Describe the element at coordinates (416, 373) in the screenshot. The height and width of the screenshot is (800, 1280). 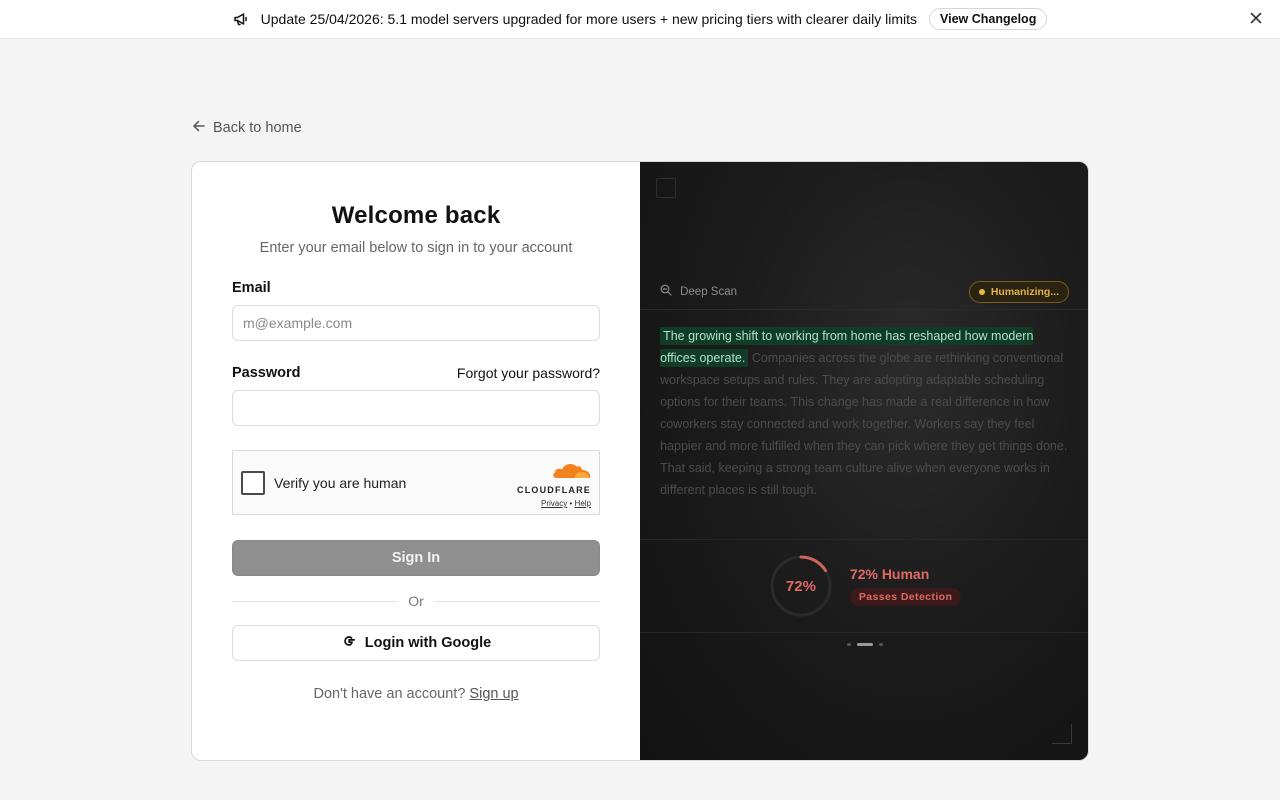
I see `password-label-row: Password Forgot your password?` at that location.